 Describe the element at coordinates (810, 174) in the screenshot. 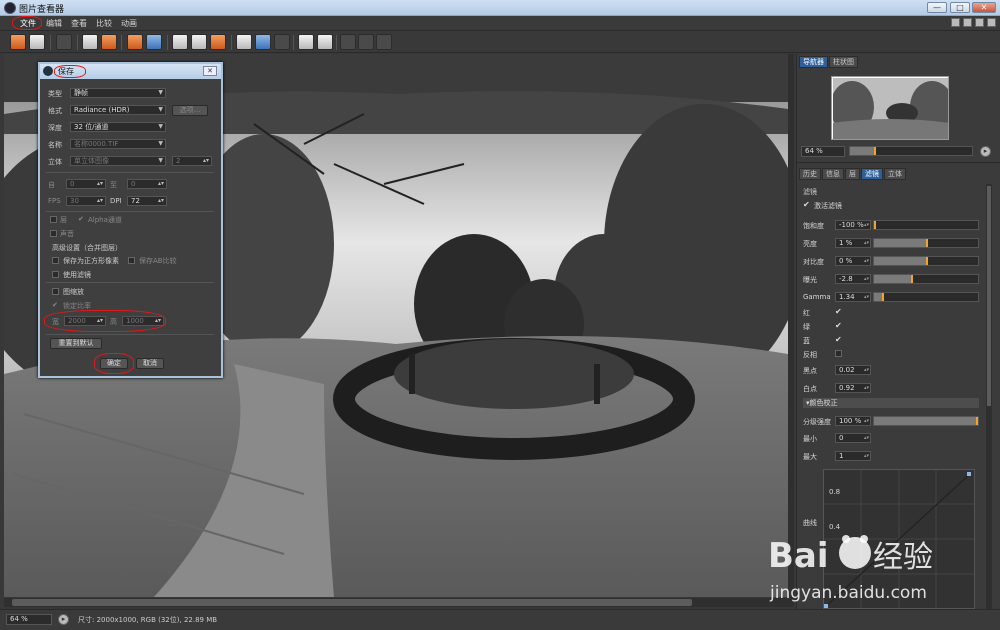

I see `tab-history: 历史` at that location.